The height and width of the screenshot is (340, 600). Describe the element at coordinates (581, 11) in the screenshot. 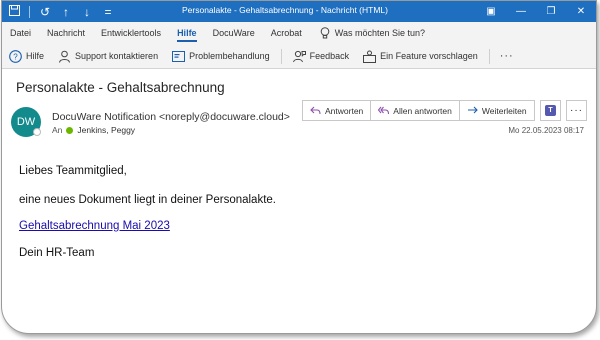

I see `close-icon: ✕` at that location.